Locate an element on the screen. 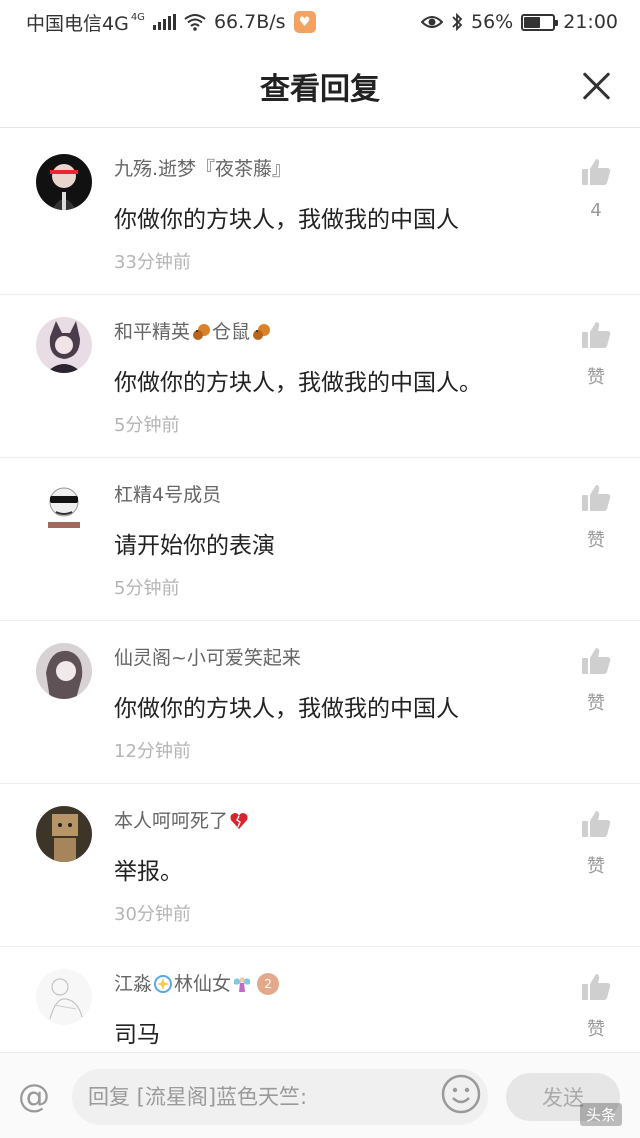 This screenshot has width=640, height=1138. status-bar-left: 中国电信4G 4G 66.7B/s ♥ is located at coordinates (171, 22).